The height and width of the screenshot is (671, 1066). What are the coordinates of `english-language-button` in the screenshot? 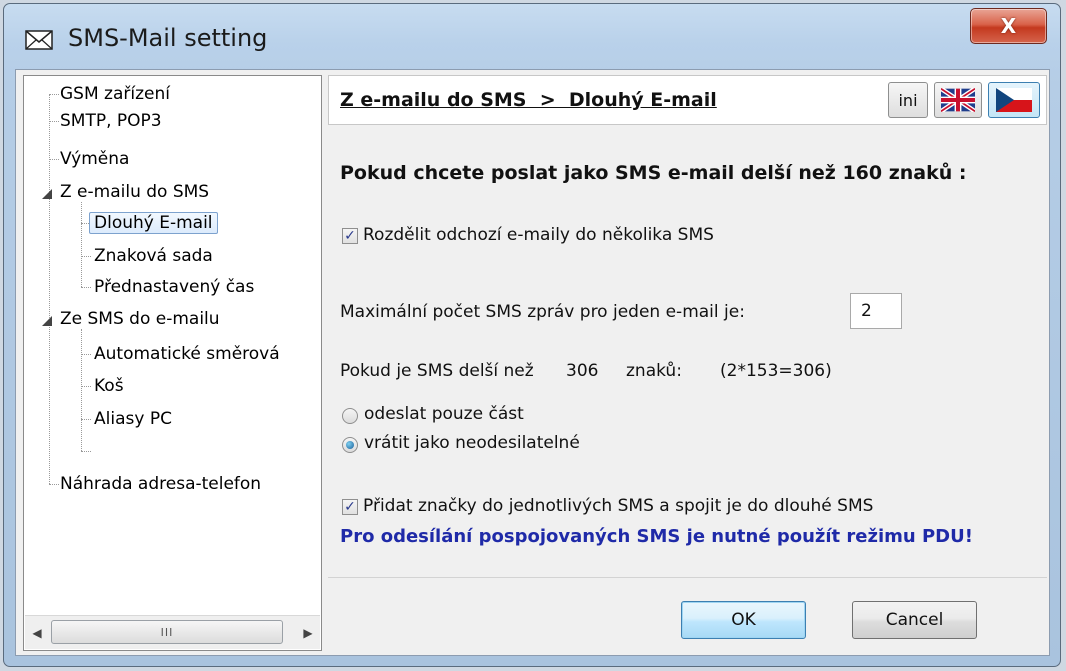 It's located at (958, 100).